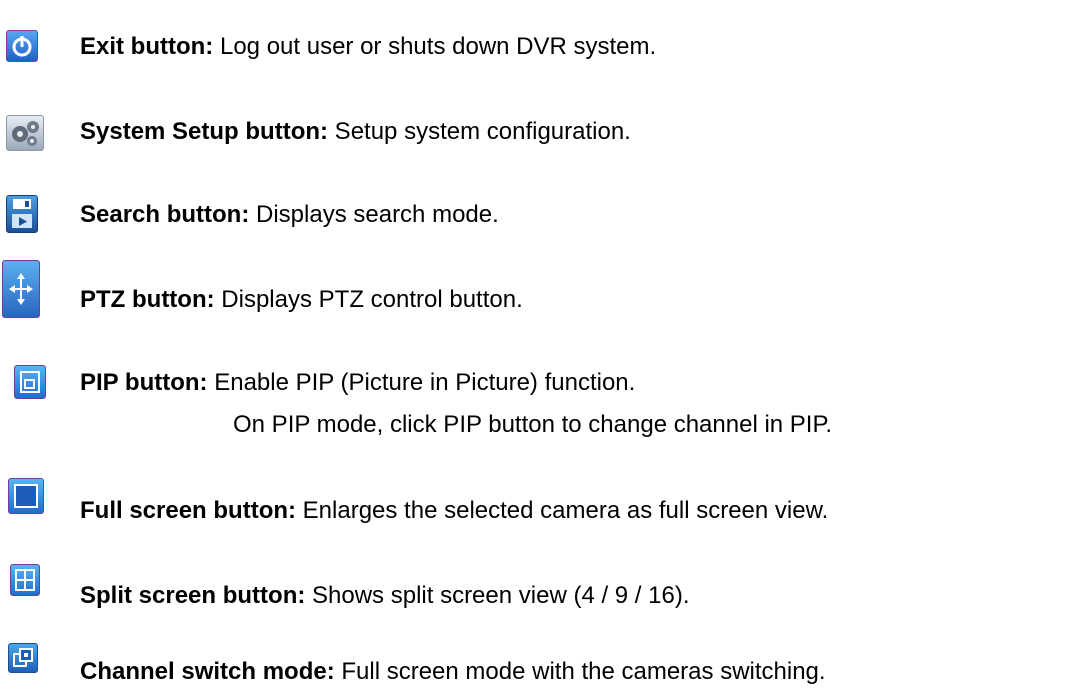 The width and height of the screenshot is (1072, 691). I want to click on item-label: Split screen button:, so click(193, 595).